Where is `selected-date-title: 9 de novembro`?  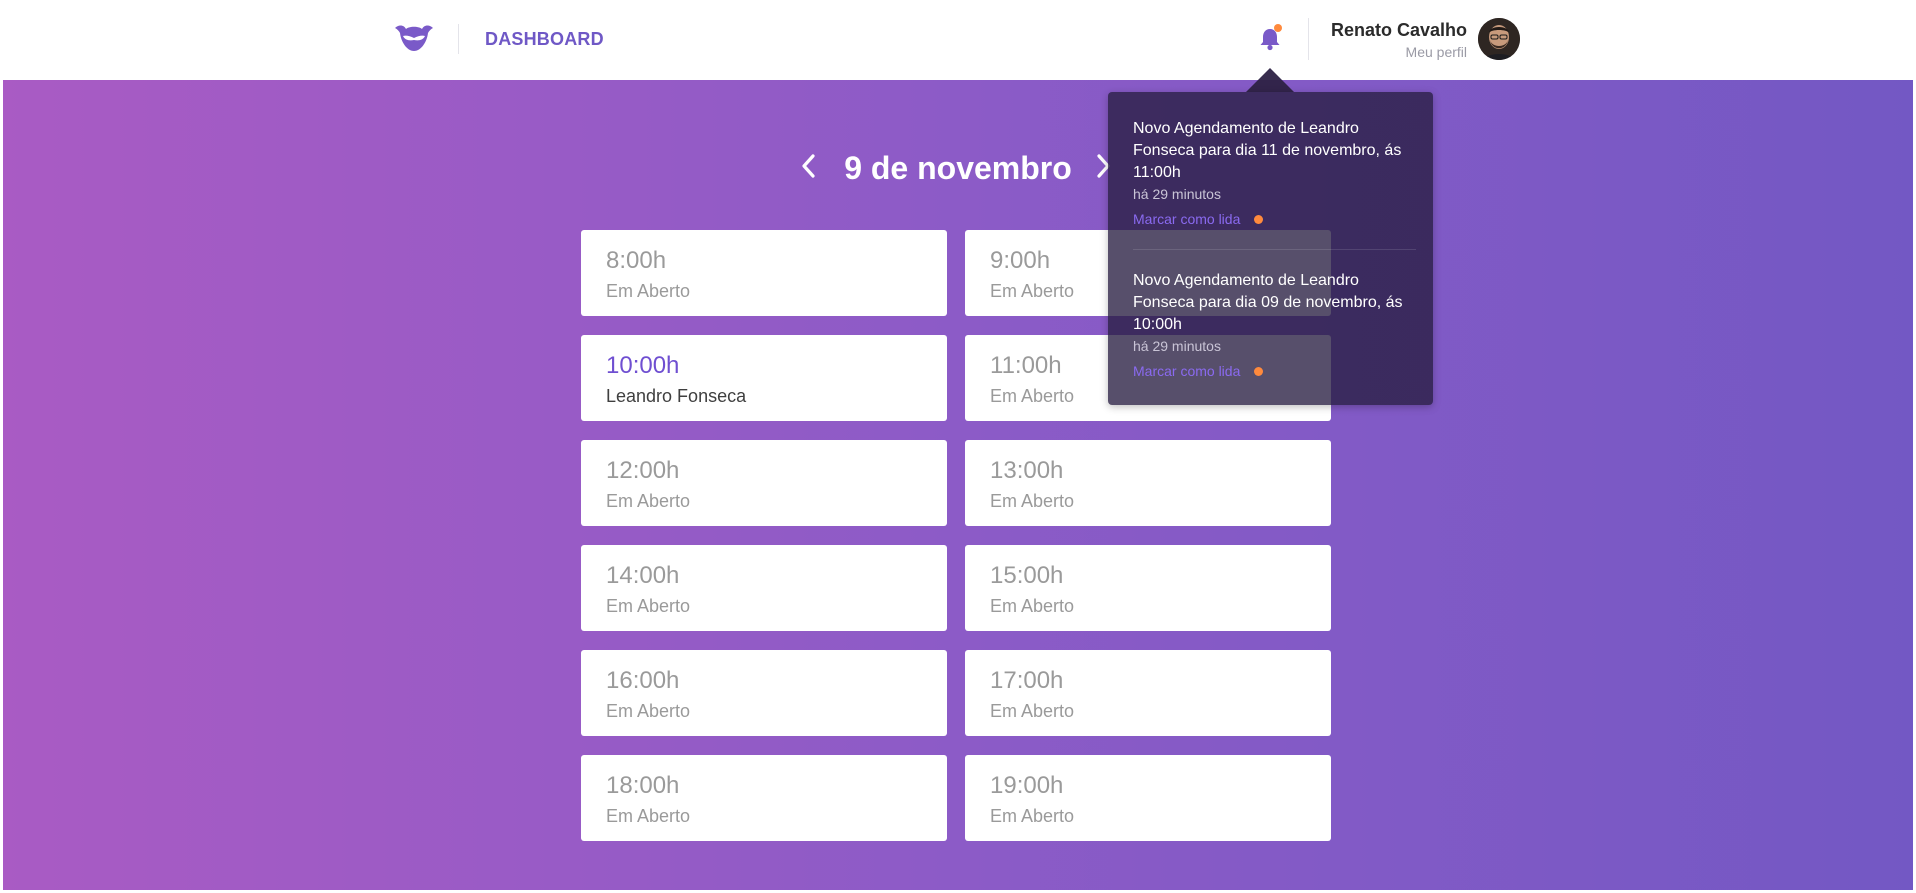
selected-date-title: 9 de novembro is located at coordinates (958, 168).